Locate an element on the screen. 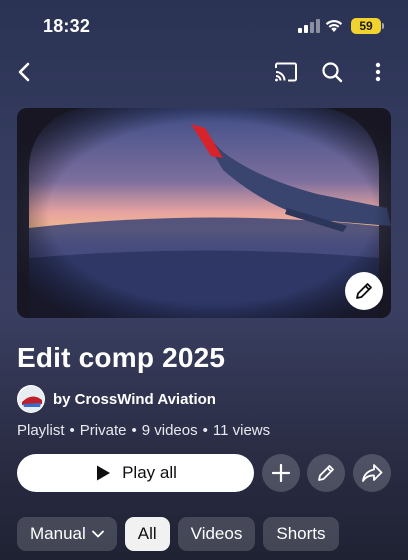 The height and width of the screenshot is (560, 408). playlist-title: Edit comp 2025 is located at coordinates (121, 357).